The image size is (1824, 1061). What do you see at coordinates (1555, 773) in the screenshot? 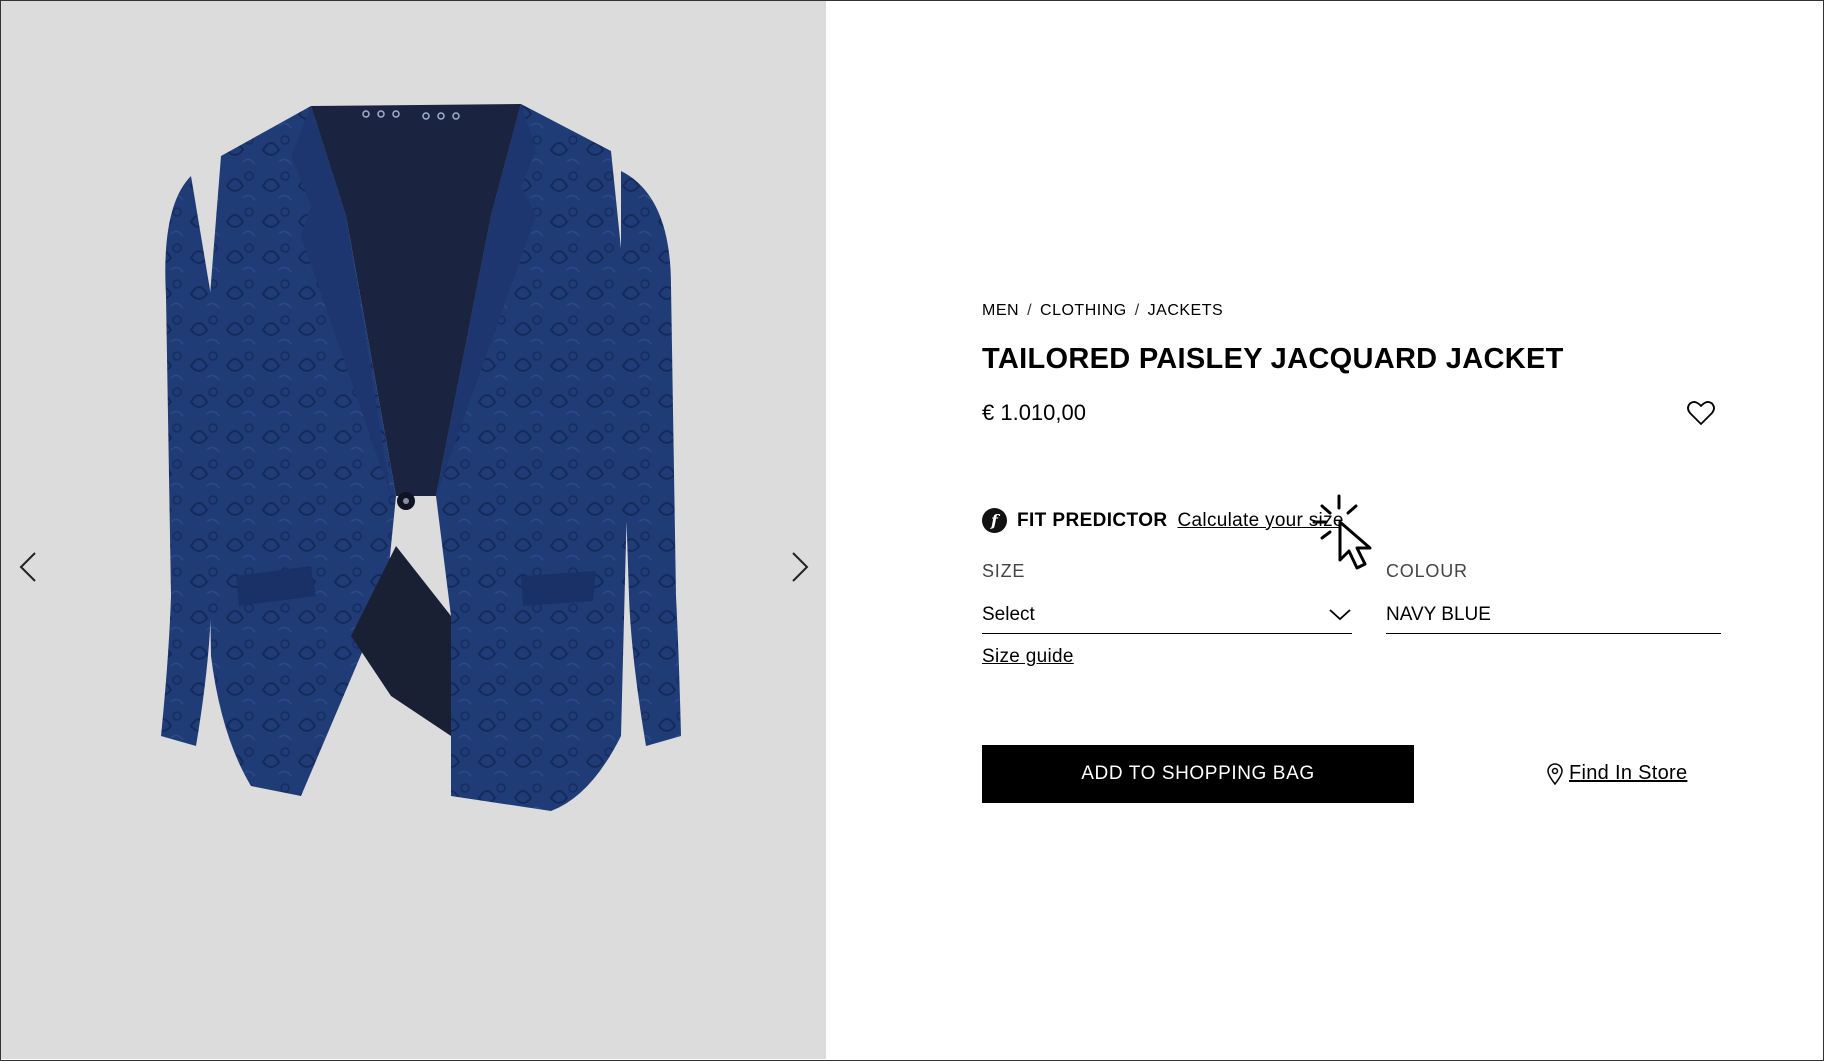
I see `location-pin-icon` at bounding box center [1555, 773].